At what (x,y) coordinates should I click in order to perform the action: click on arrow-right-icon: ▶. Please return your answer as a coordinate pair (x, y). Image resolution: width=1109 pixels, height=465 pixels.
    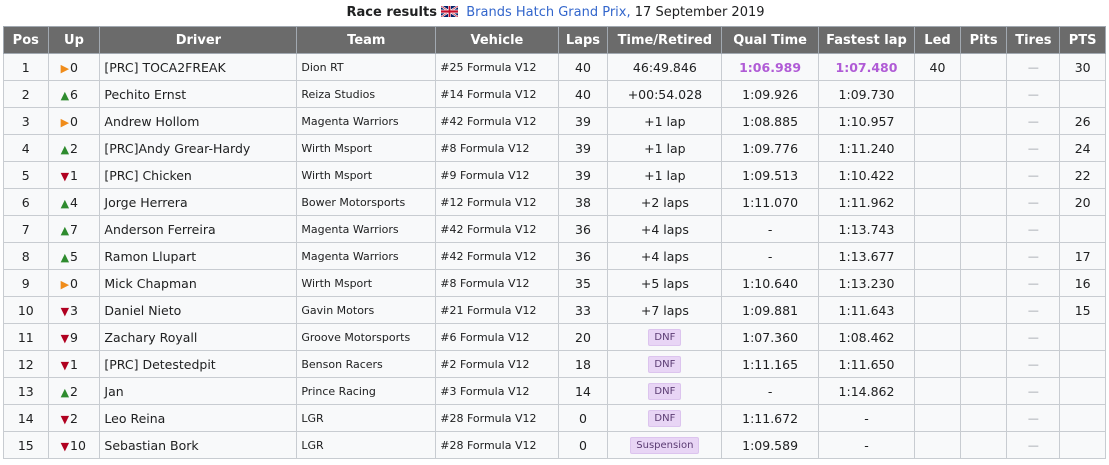
    Looking at the image, I should click on (65, 284).